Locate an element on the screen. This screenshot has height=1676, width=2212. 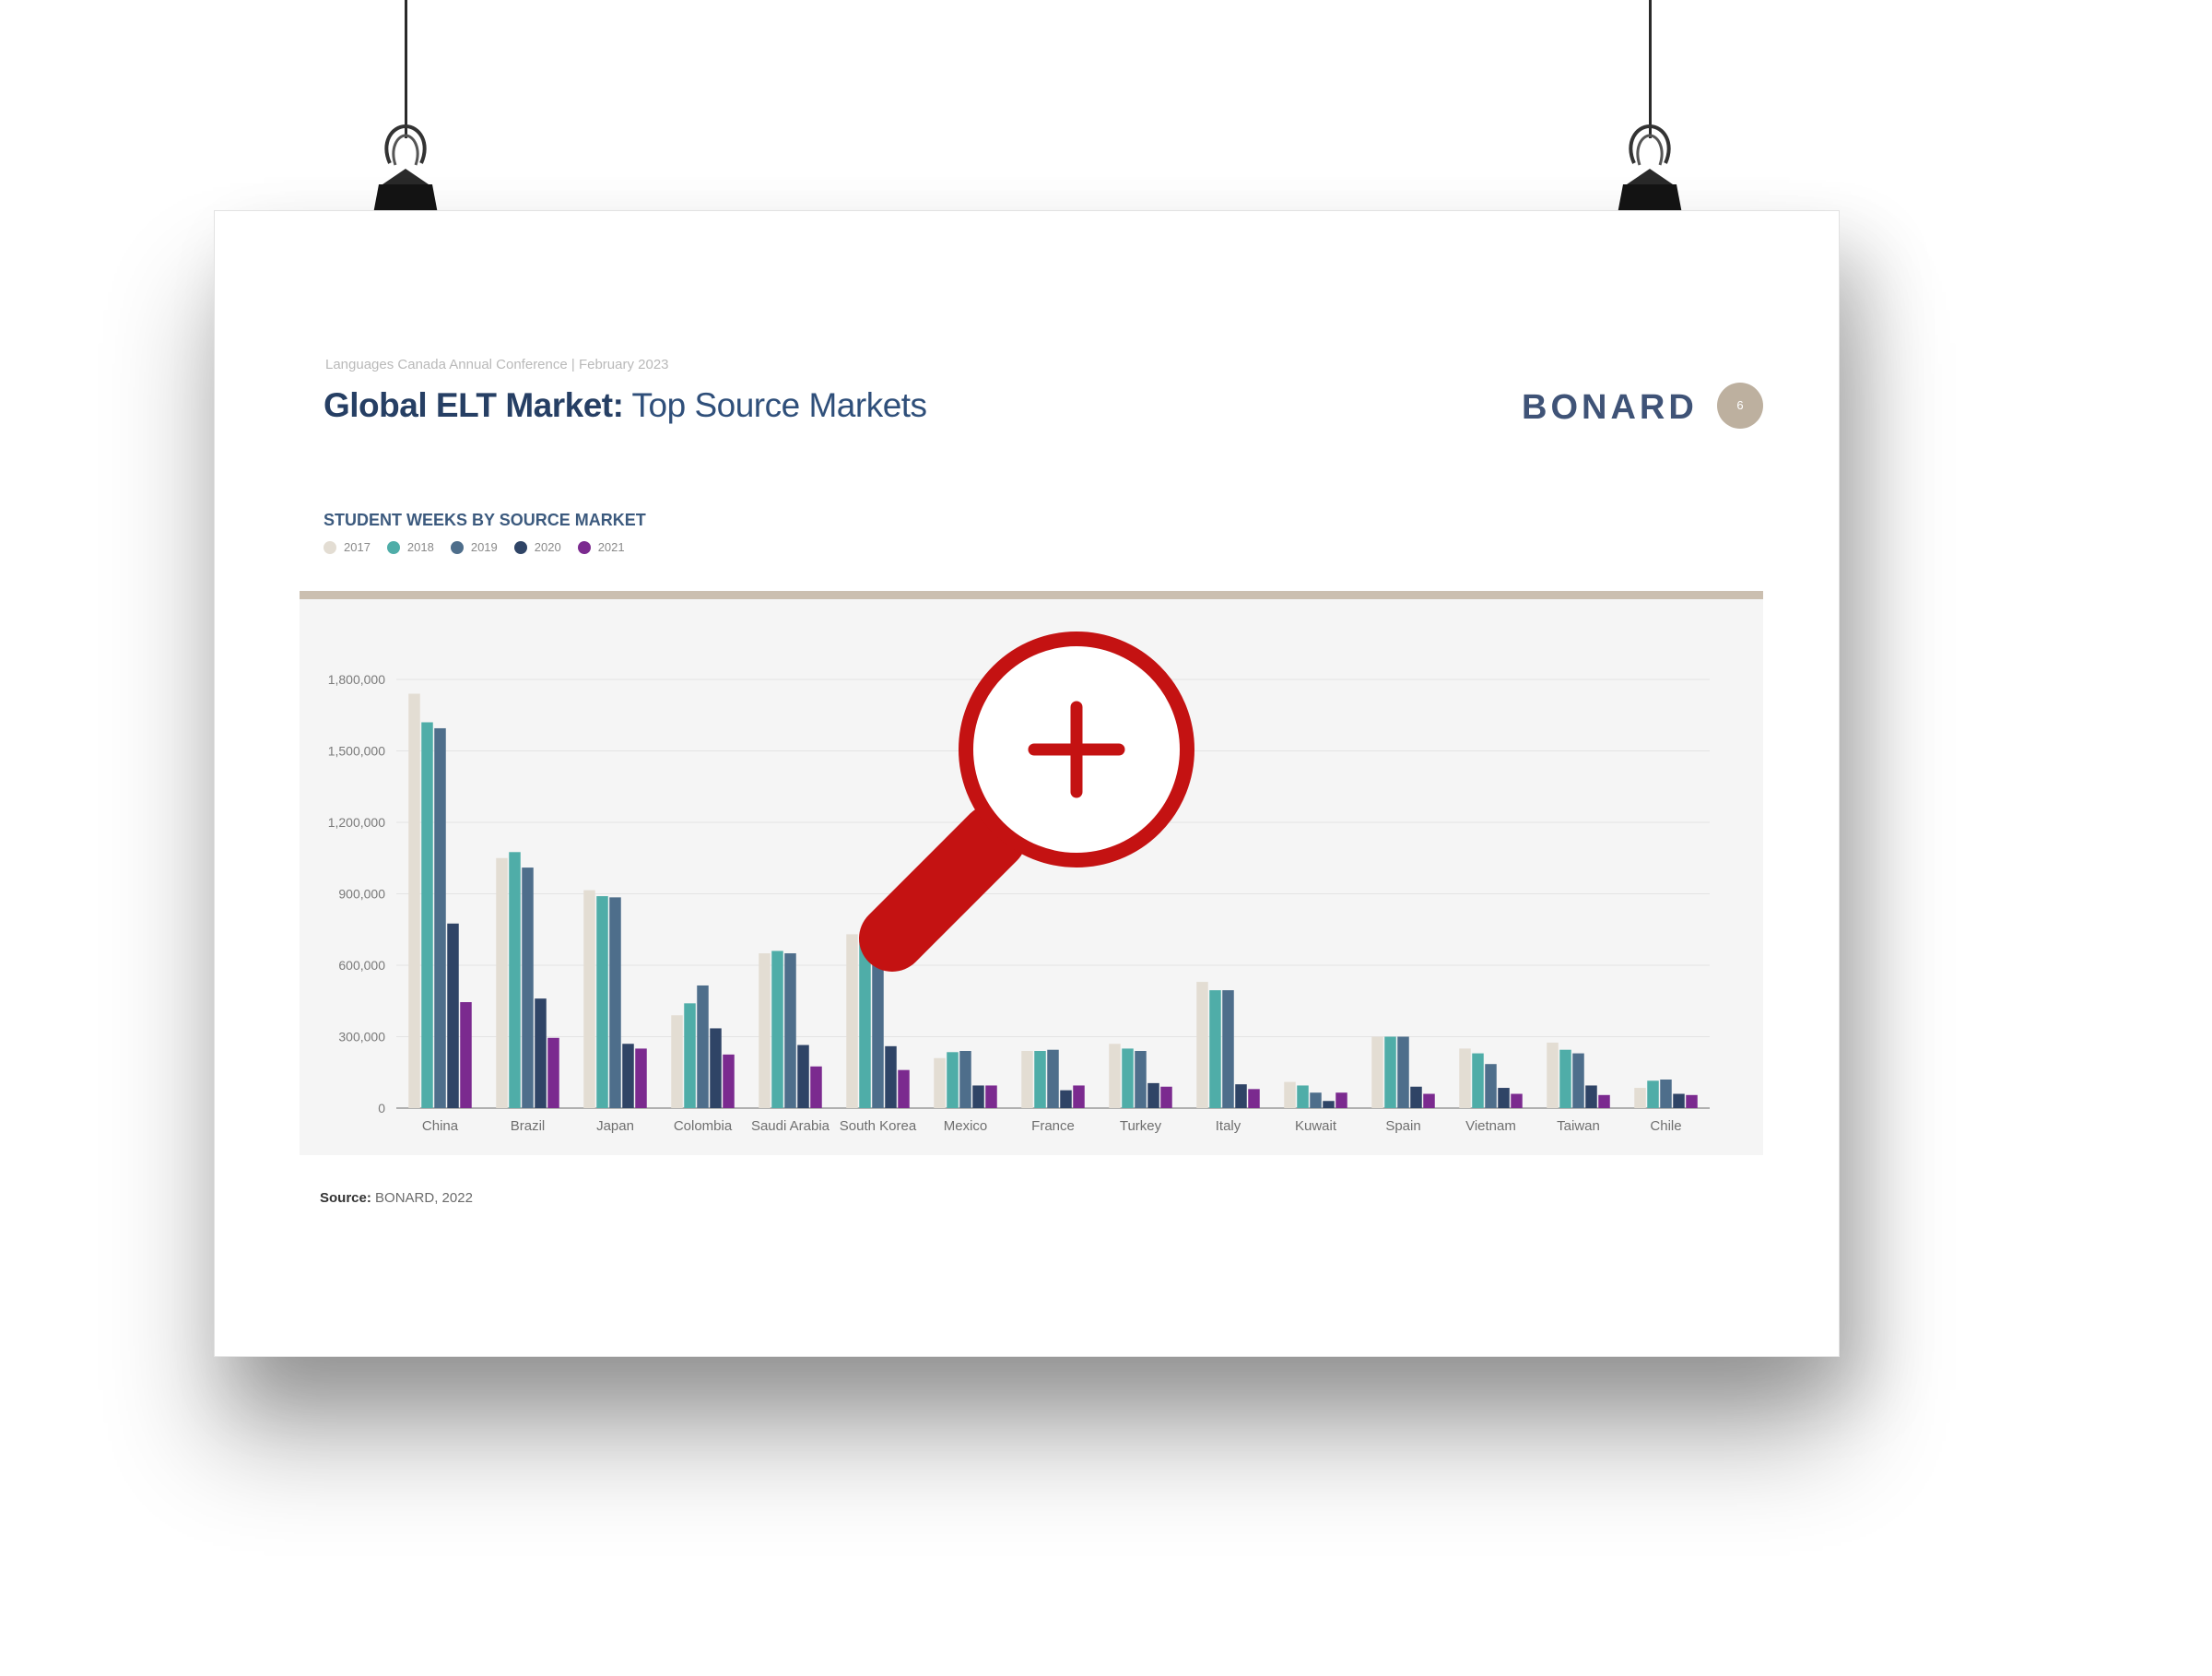
accent-rule is located at coordinates (1031, 595).